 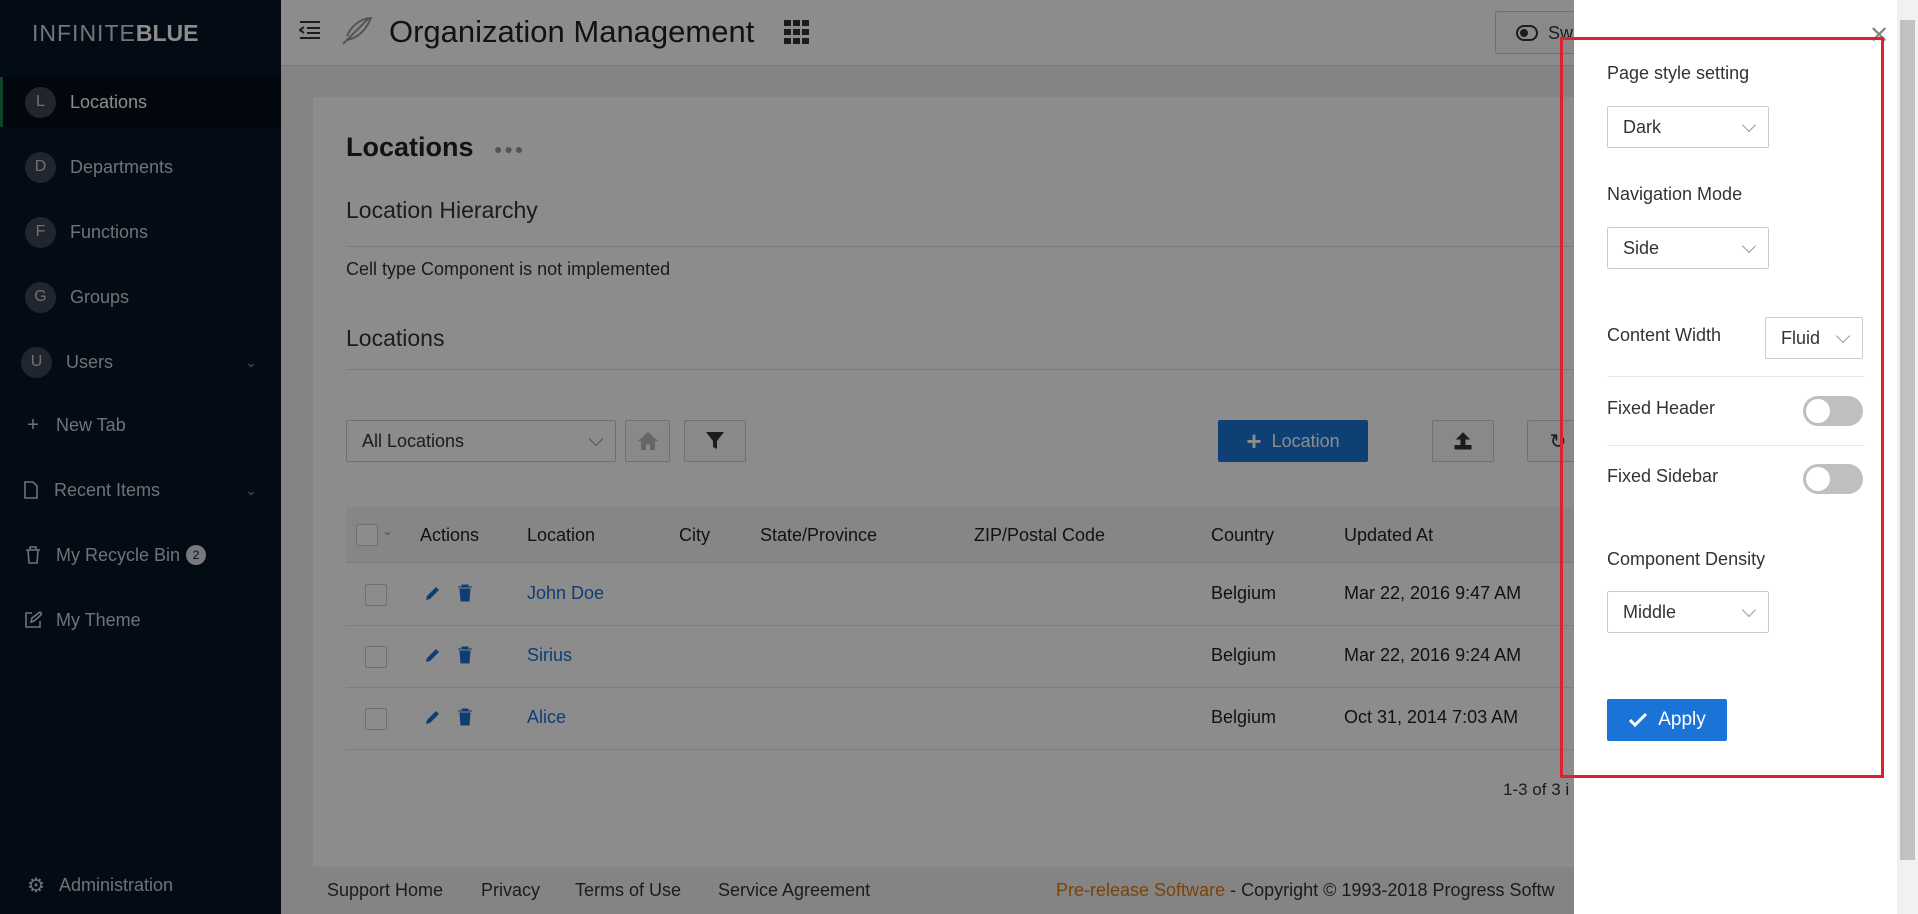 I want to click on fixed-header-label: Fixed Header, so click(x=1661, y=408).